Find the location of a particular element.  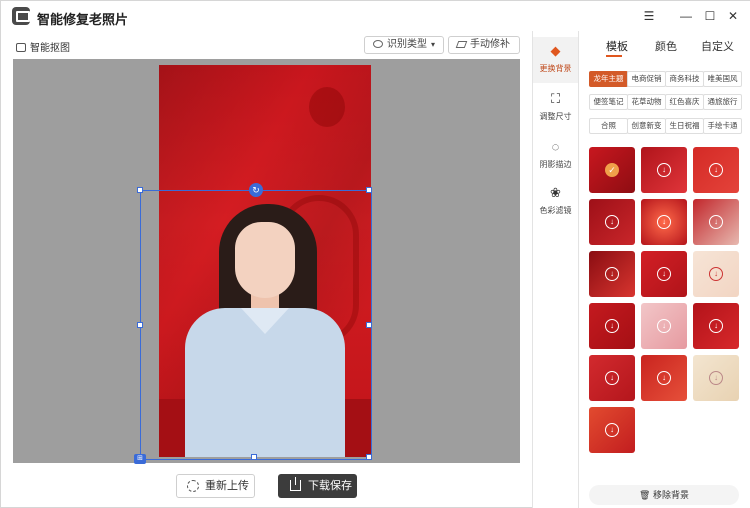

tool-label: 调整尺寸 is located at coordinates (555, 116).